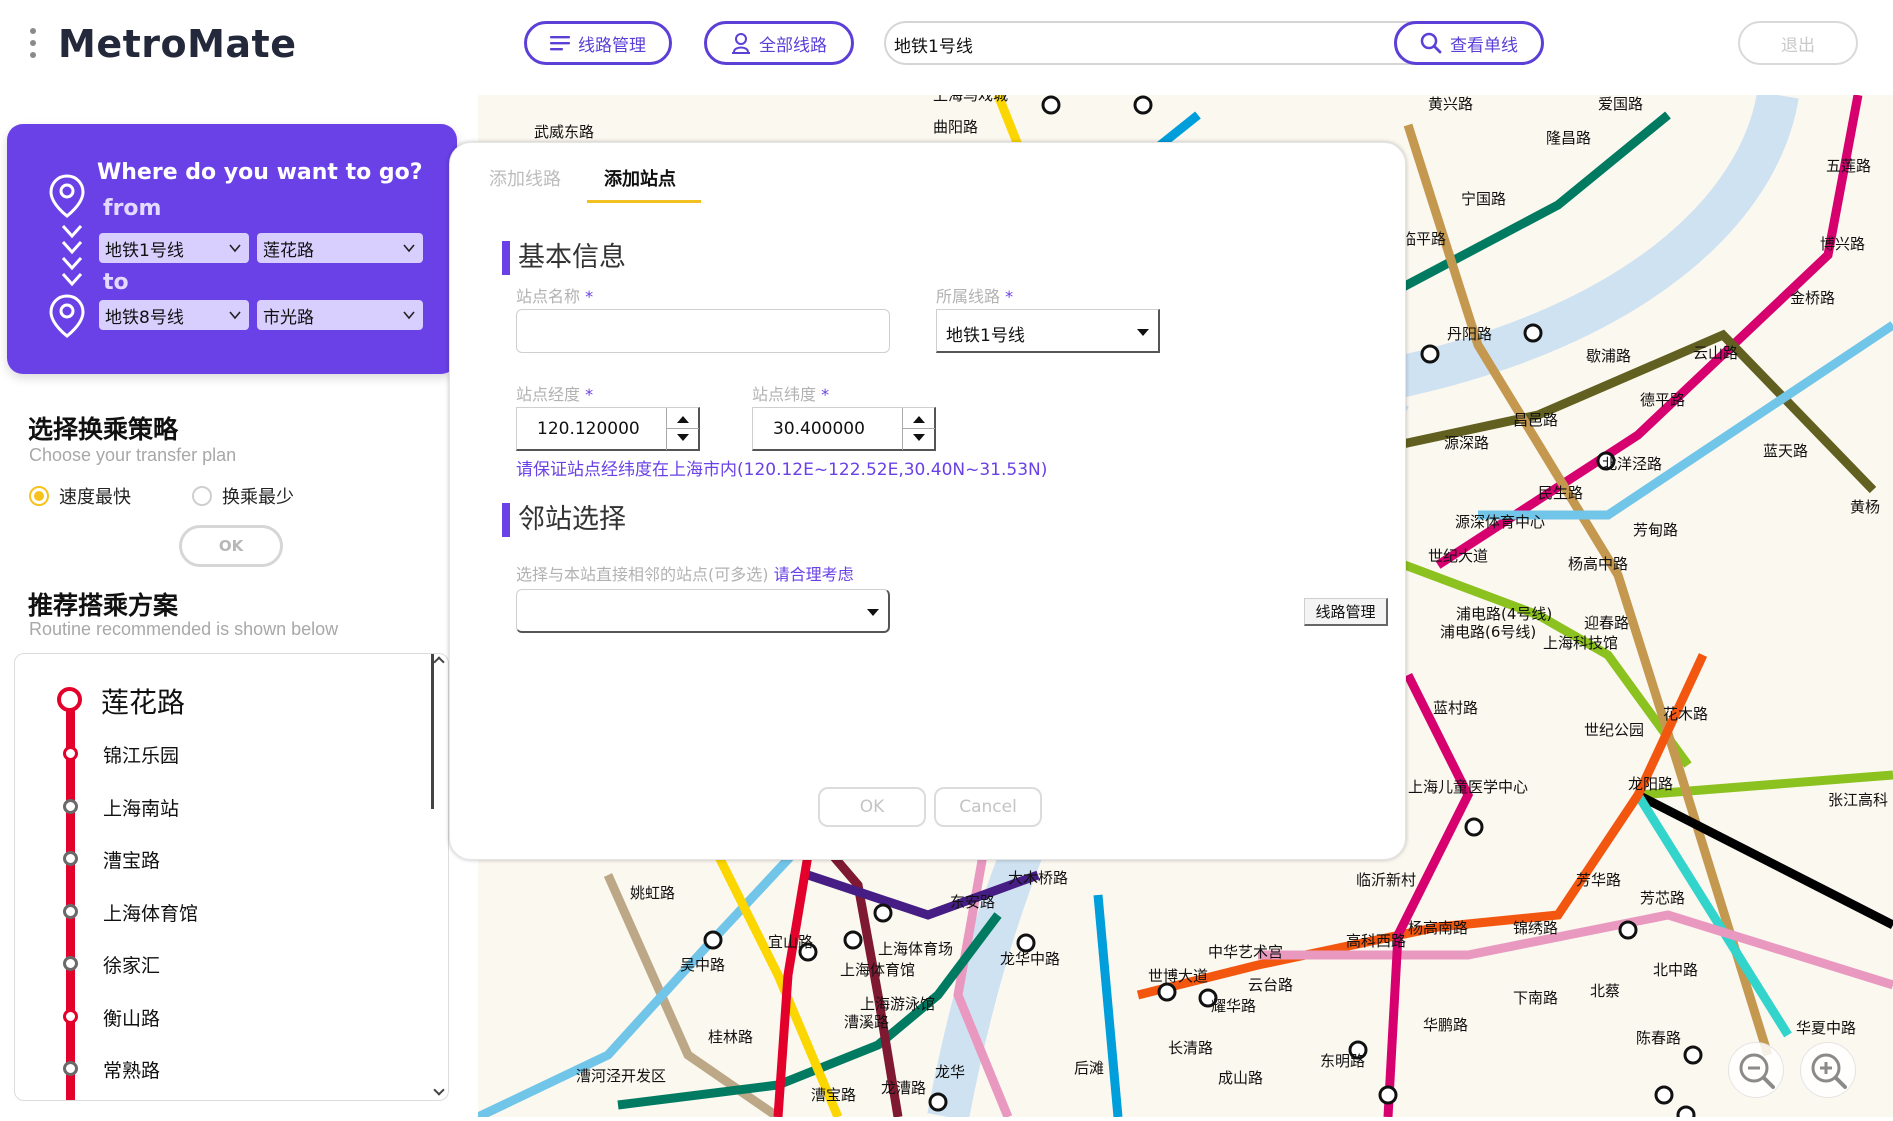 This screenshot has width=1893, height=1121. Describe the element at coordinates (1458, 556) in the screenshot. I see `svg-text: 世纪大道` at that location.